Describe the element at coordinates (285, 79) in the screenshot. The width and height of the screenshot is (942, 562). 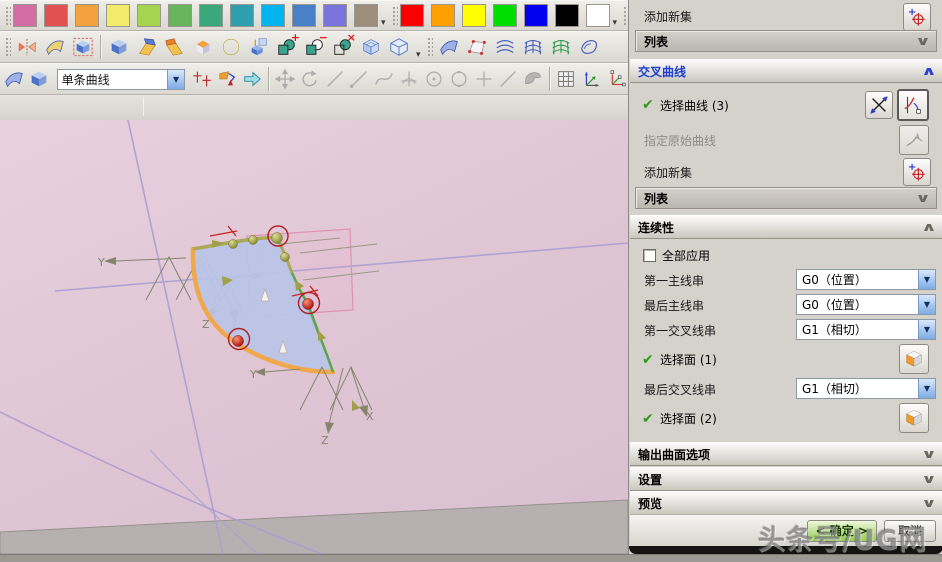
I see `move-handles-icon` at that location.